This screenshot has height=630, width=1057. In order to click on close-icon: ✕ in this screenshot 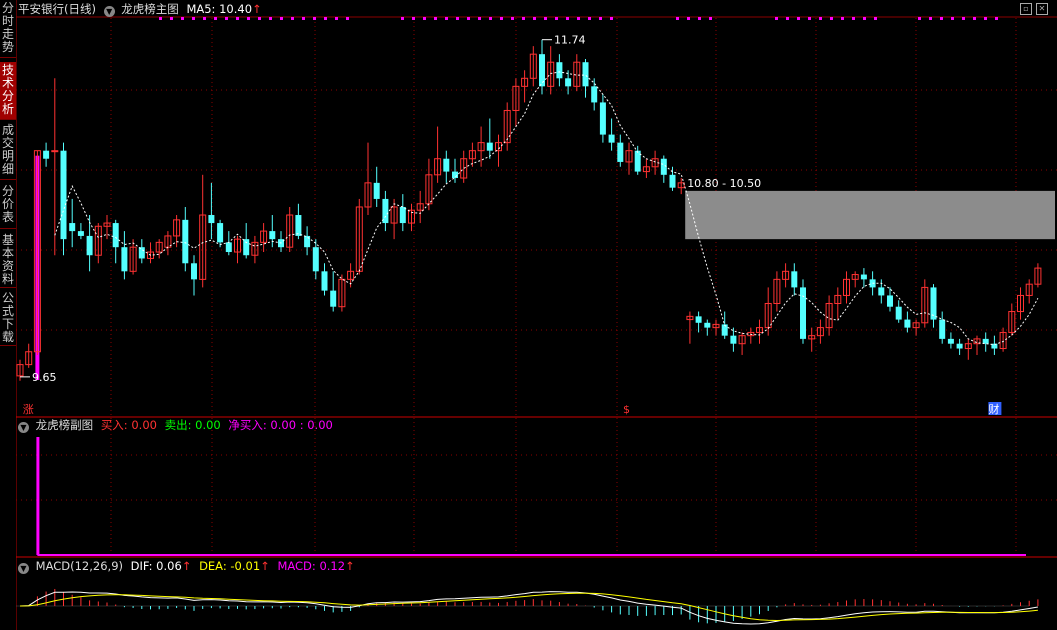, I will do `click(1042, 9)`.